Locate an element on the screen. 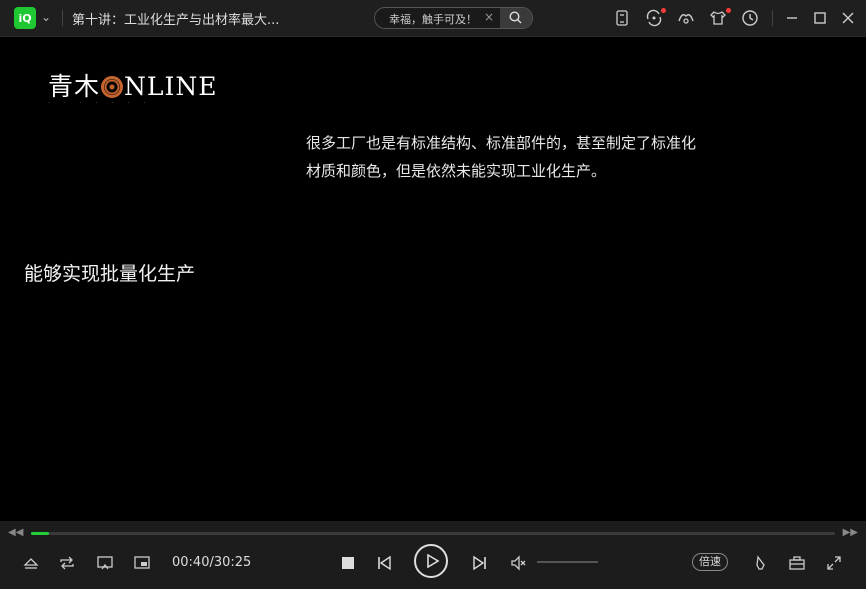 This screenshot has width=866, height=589. toolbox-icon is located at coordinates (797, 563).